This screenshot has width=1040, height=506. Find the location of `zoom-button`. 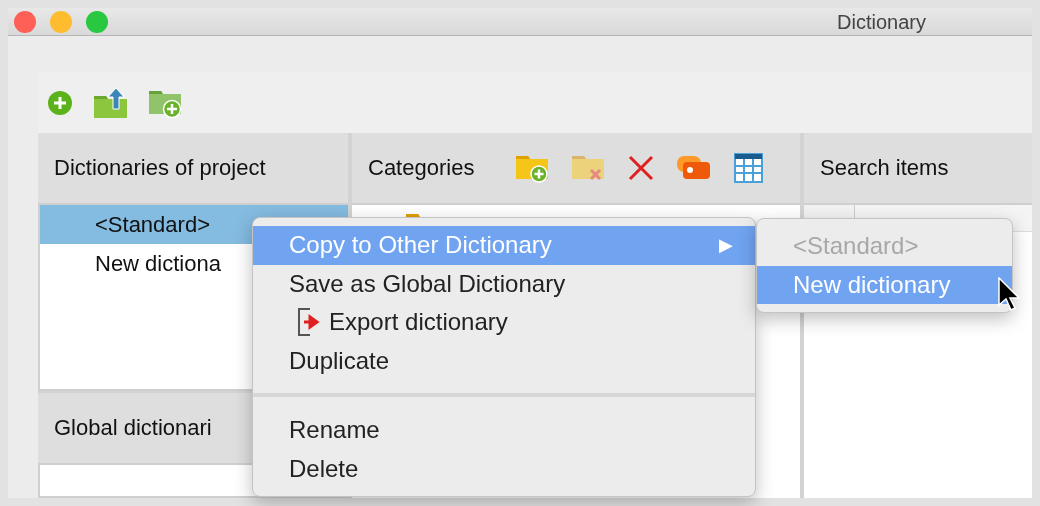

zoom-button is located at coordinates (97, 21).